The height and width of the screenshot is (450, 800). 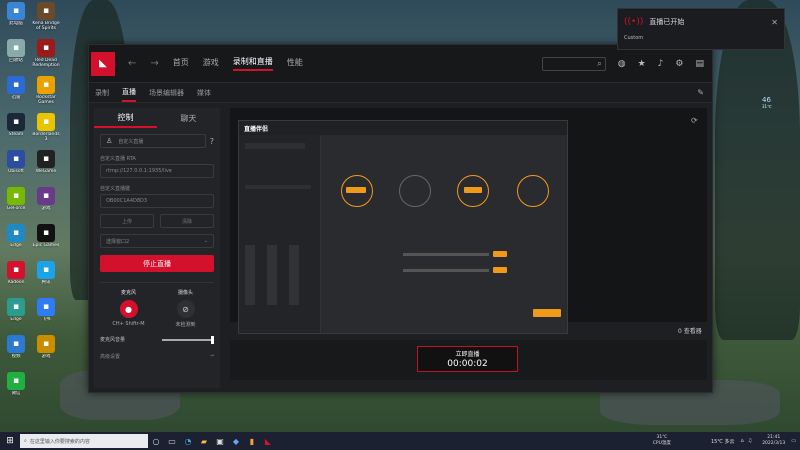 I want to click on explorer-icon: ▰, so click(x=204, y=441).